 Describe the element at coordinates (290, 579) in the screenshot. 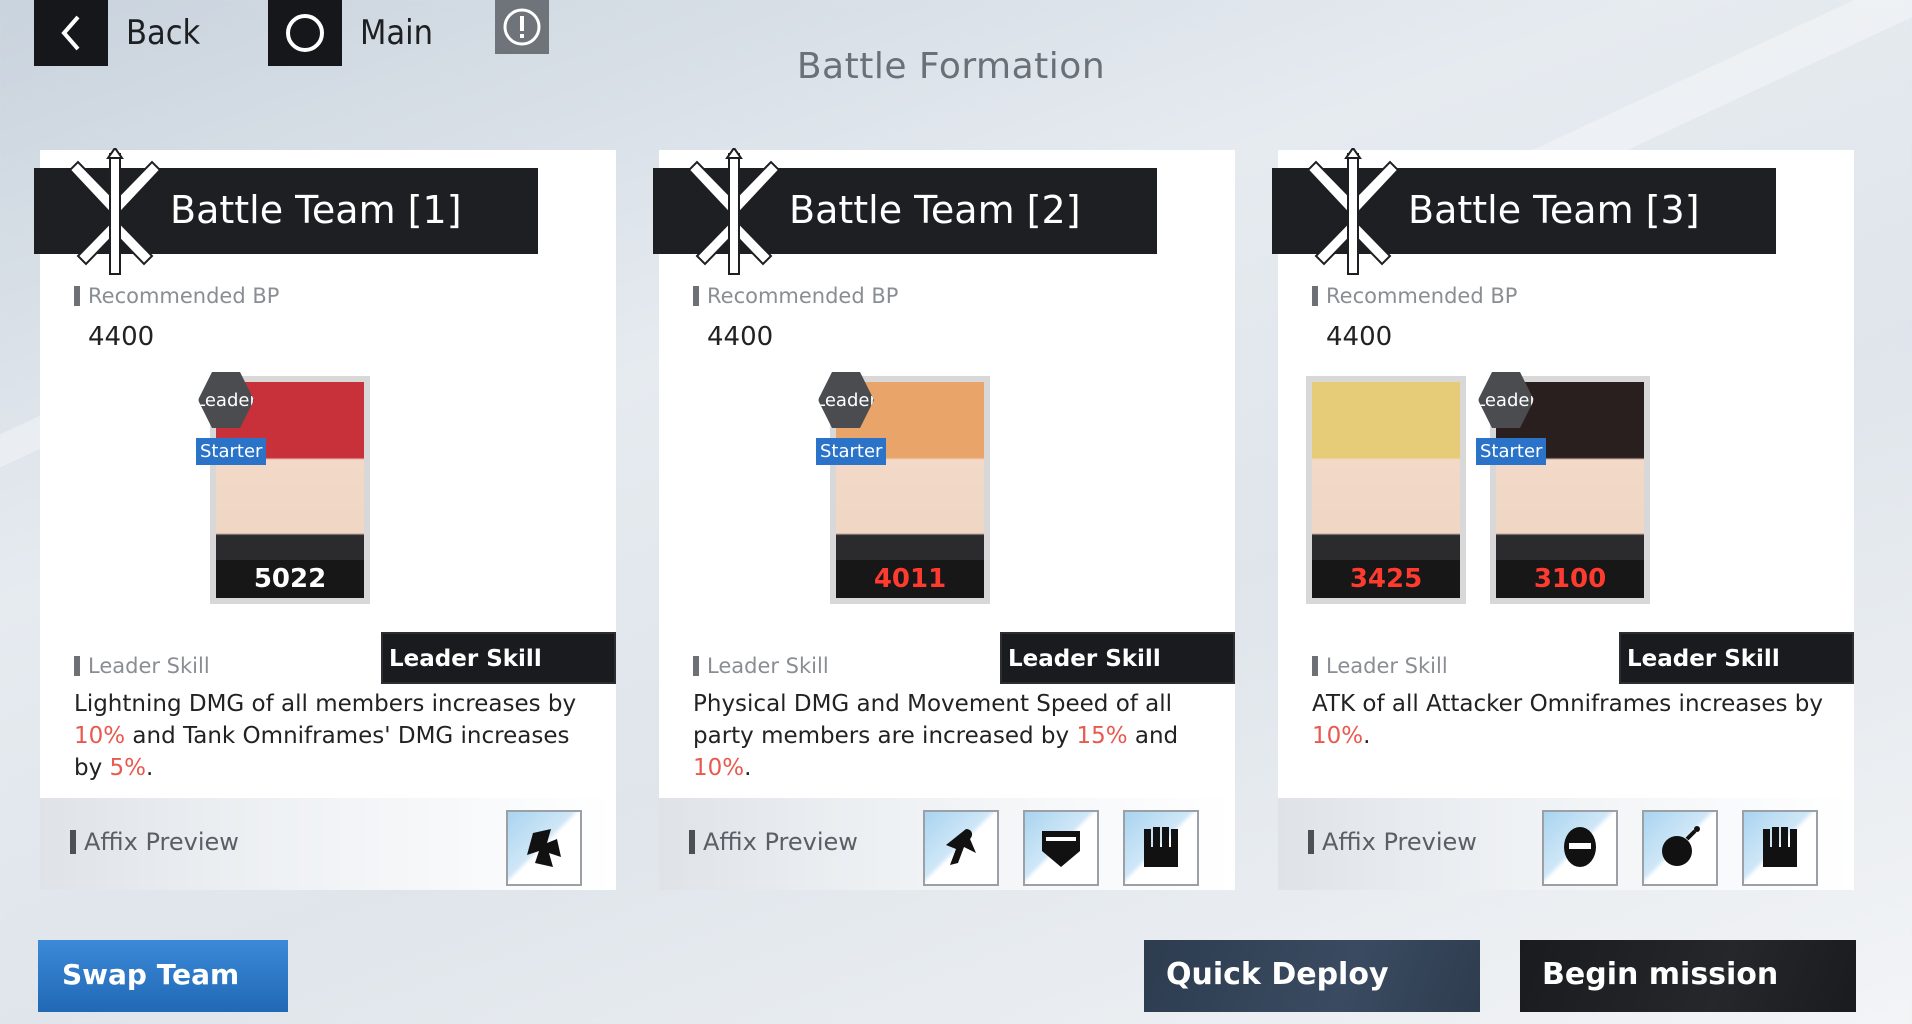

I see `member-bp: 5022` at that location.